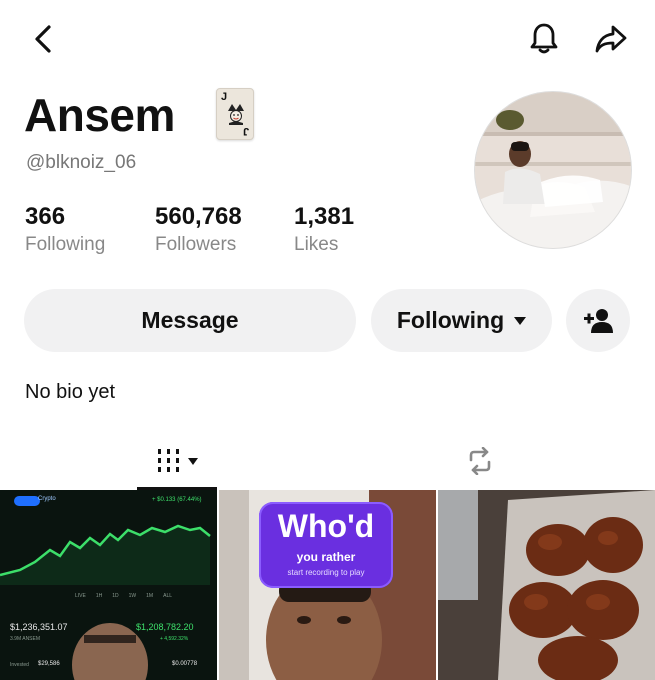 The width and height of the screenshot is (655, 680). I want to click on following-button: Following, so click(461, 320).